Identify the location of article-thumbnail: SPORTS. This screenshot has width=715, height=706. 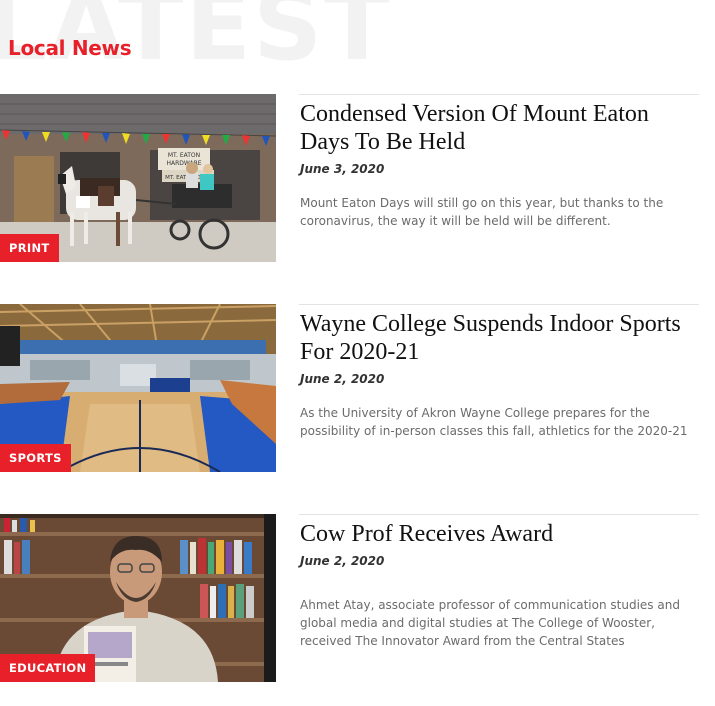
(138, 388).